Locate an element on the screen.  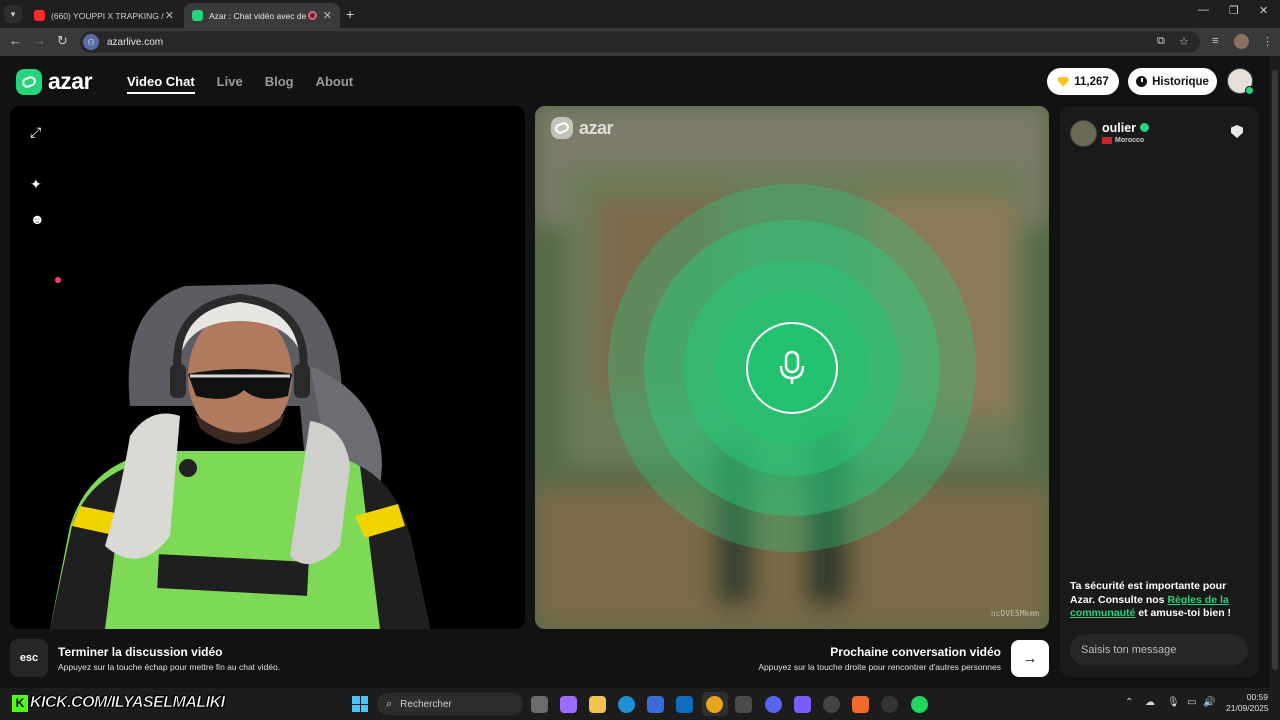
spotify-icon is located at coordinates (919, 704).